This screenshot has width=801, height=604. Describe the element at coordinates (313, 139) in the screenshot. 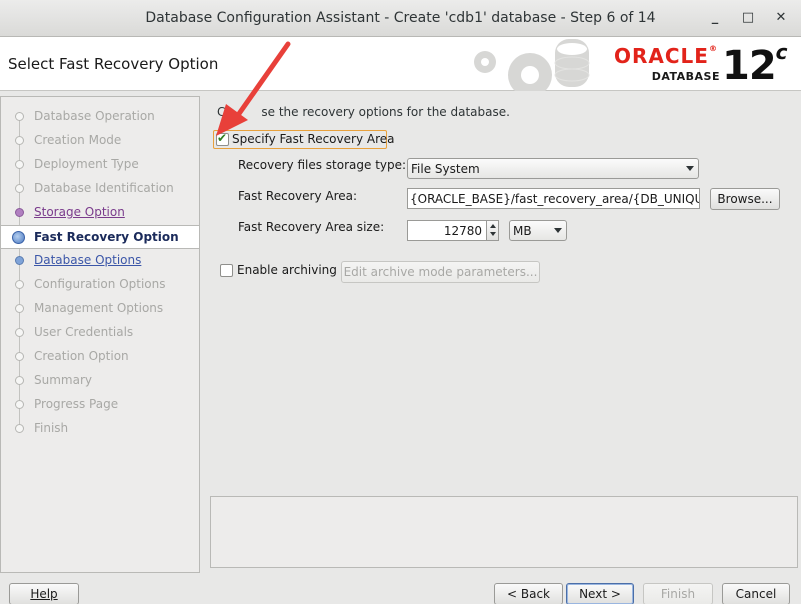

I see `specify-fra-label: Specify Fast Recovery Area` at that location.